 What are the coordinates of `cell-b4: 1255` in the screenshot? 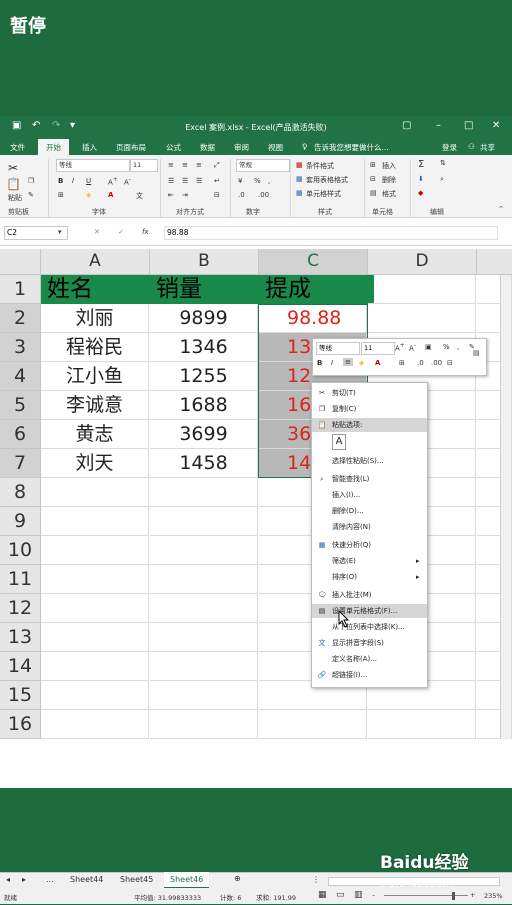 It's located at (204, 376).